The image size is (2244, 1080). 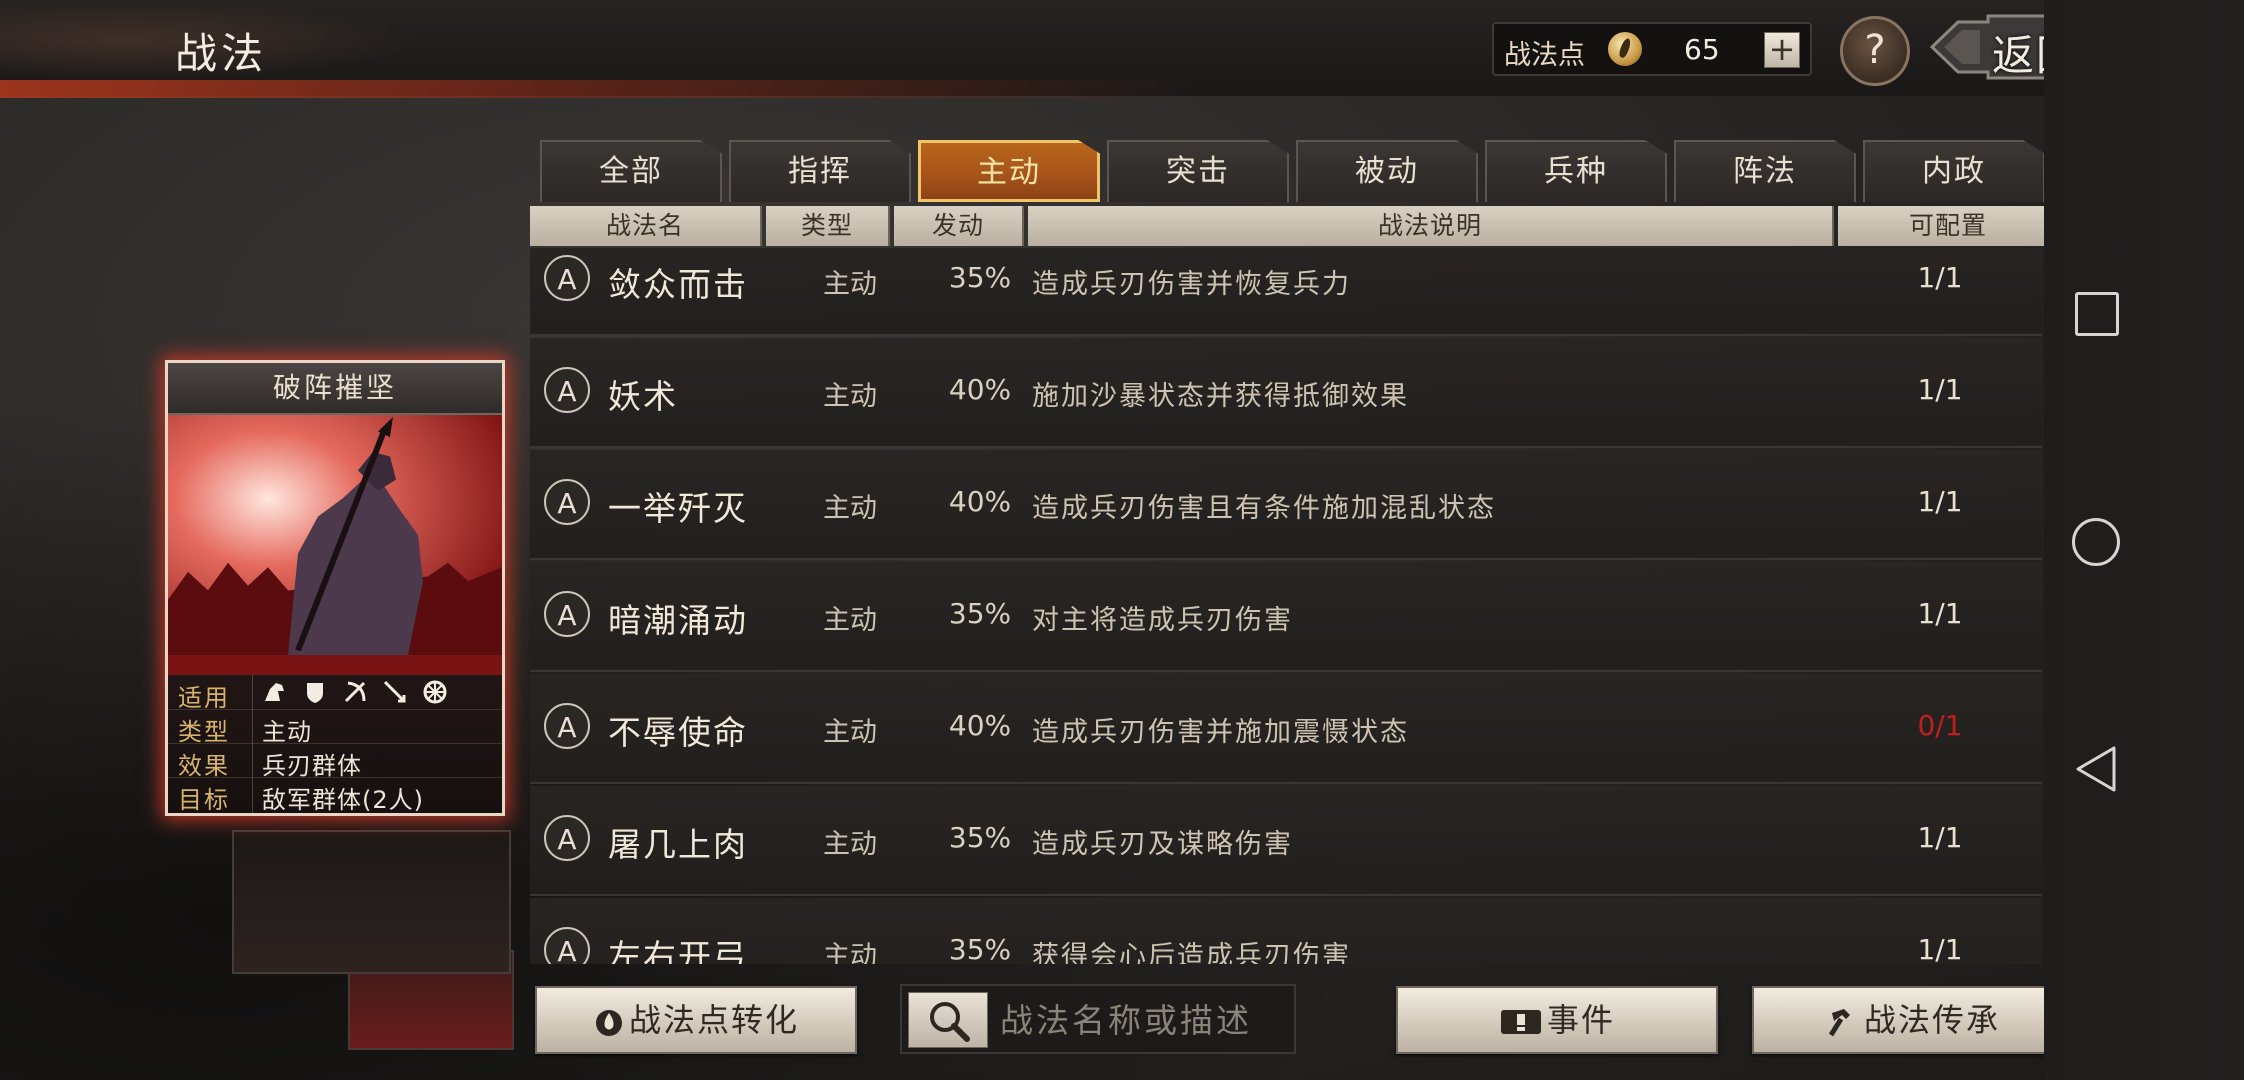 What do you see at coordinates (1220, 396) in the screenshot?
I see `tactic-description: 施加沙暴状态并获得抵御效果` at bounding box center [1220, 396].